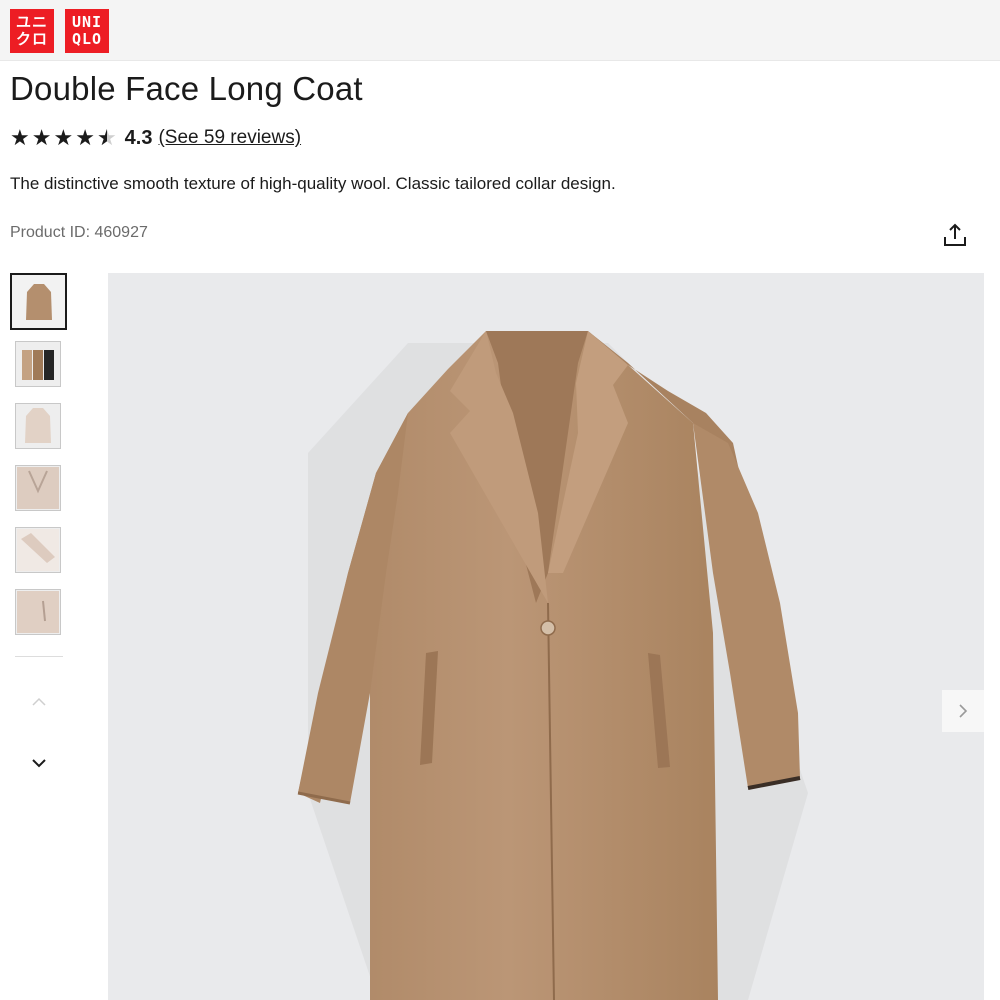  I want to click on product-rating: ★ ★ ★ ★ ★★ 4.3 (See 59 reviews), so click(155, 138).